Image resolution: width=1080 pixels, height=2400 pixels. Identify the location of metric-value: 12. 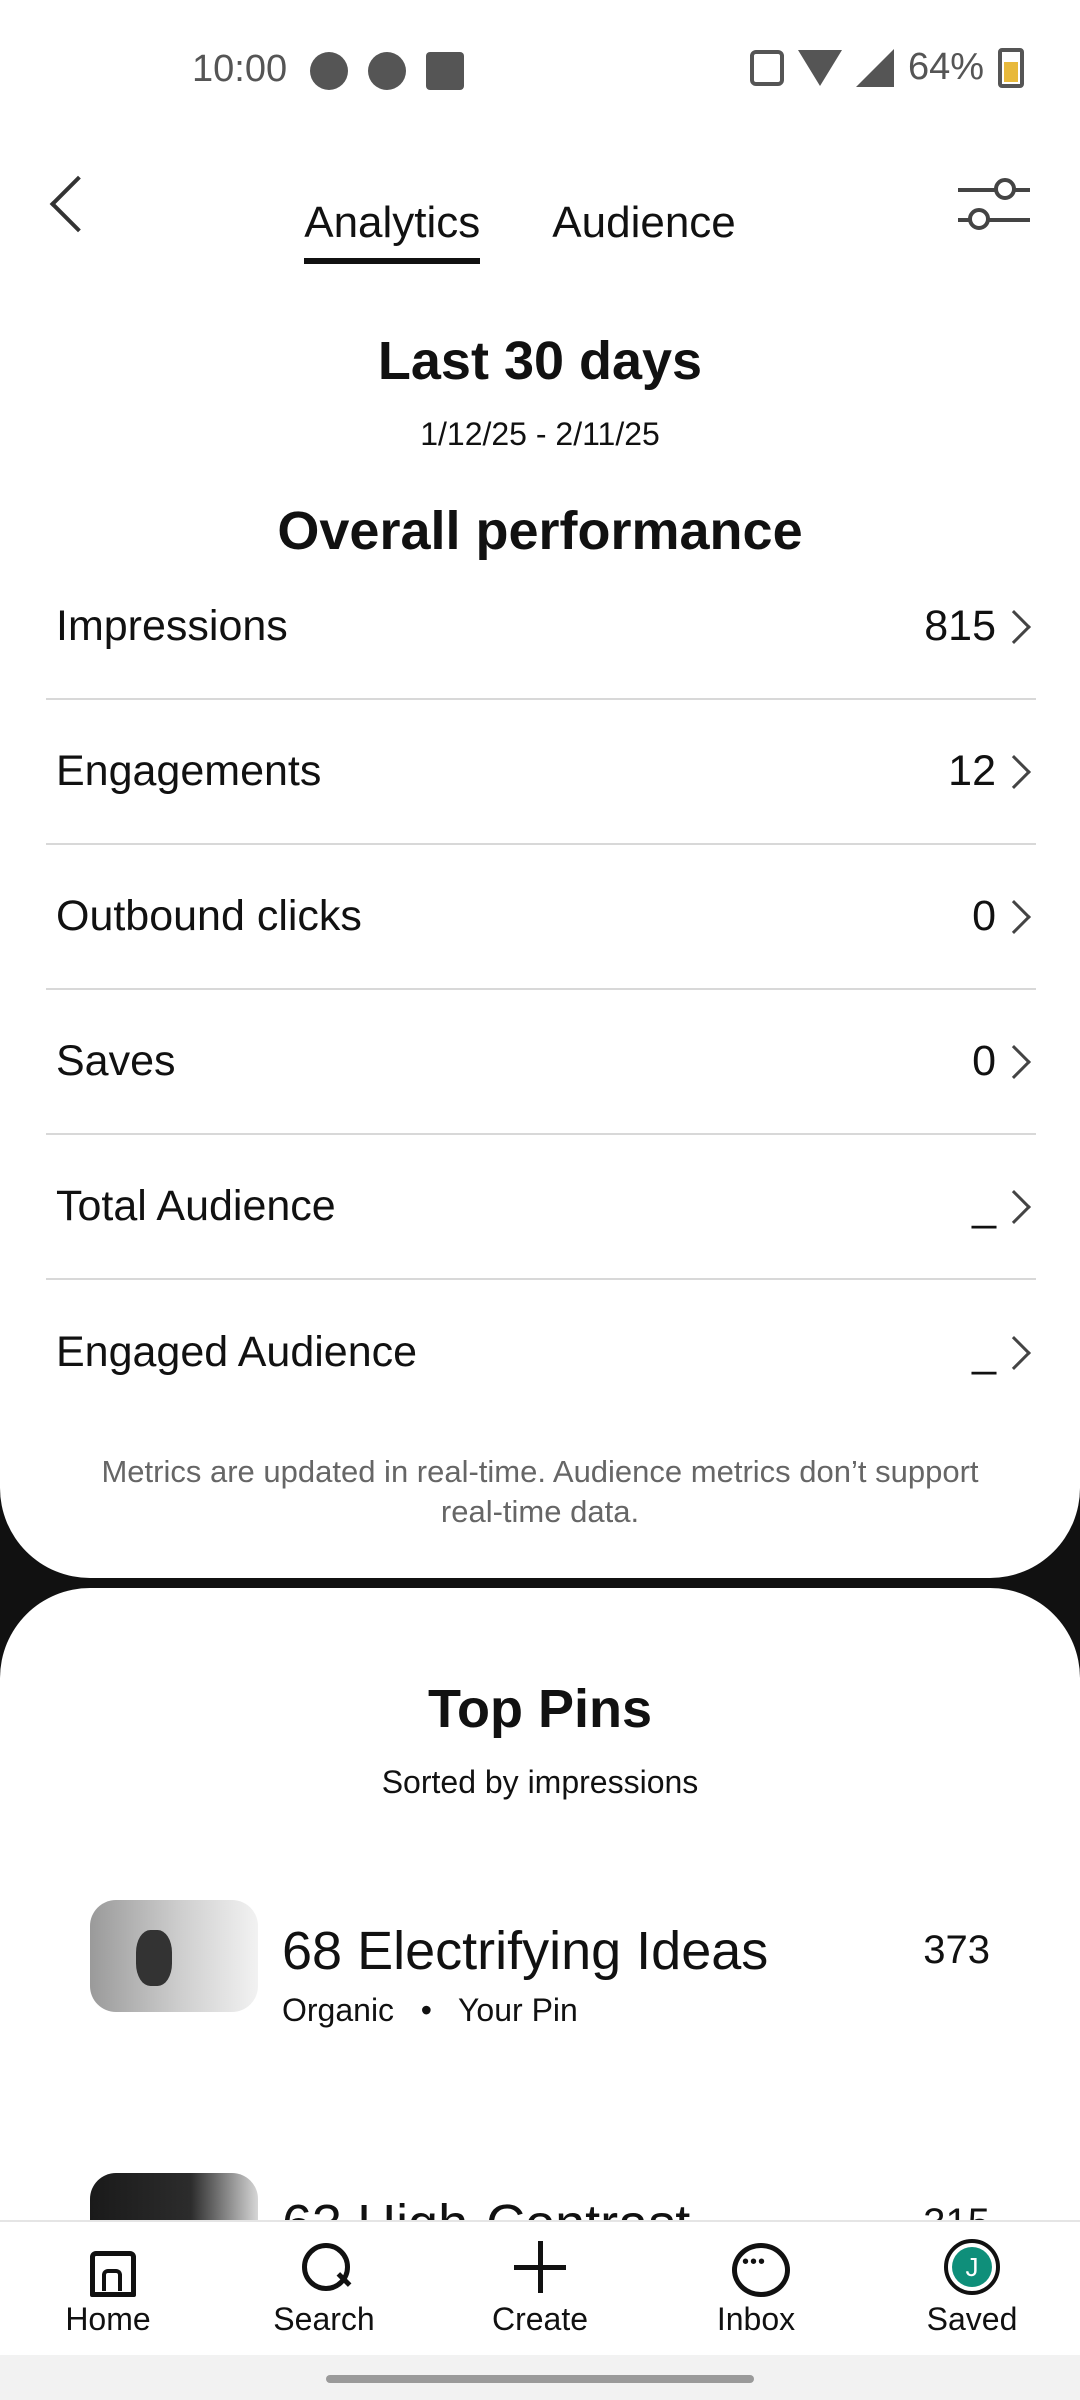
(972, 771).